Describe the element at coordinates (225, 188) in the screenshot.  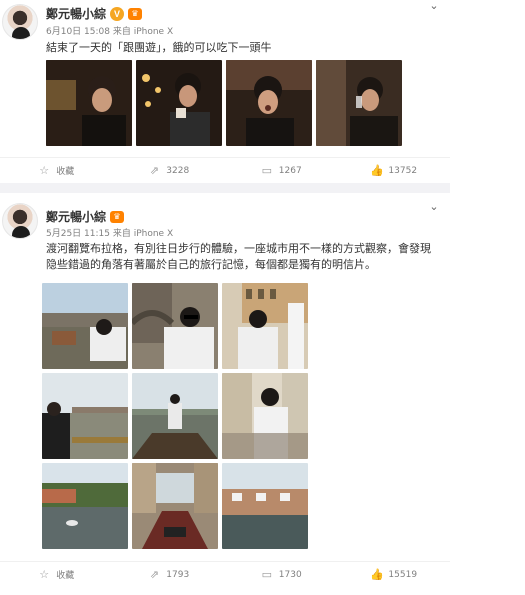
I see `feed-separator` at that location.